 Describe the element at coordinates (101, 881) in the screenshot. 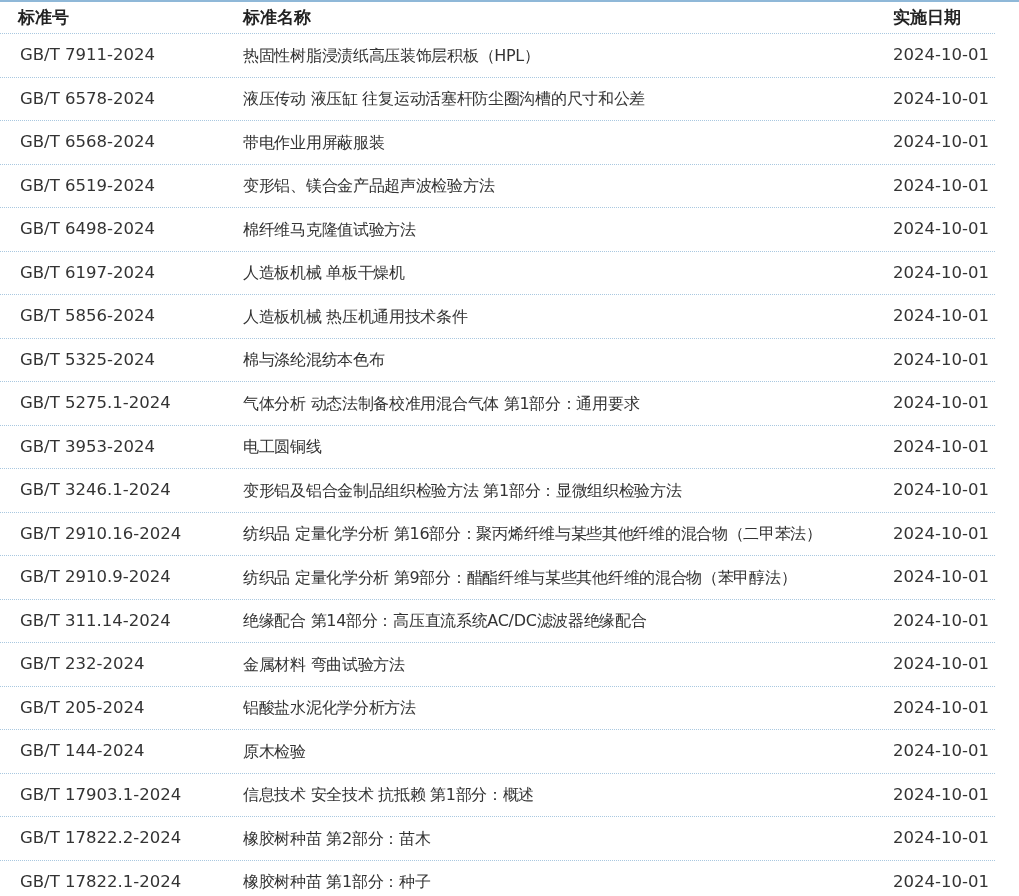

I see `standard-number: GB/T 17822.1-2024` at that location.